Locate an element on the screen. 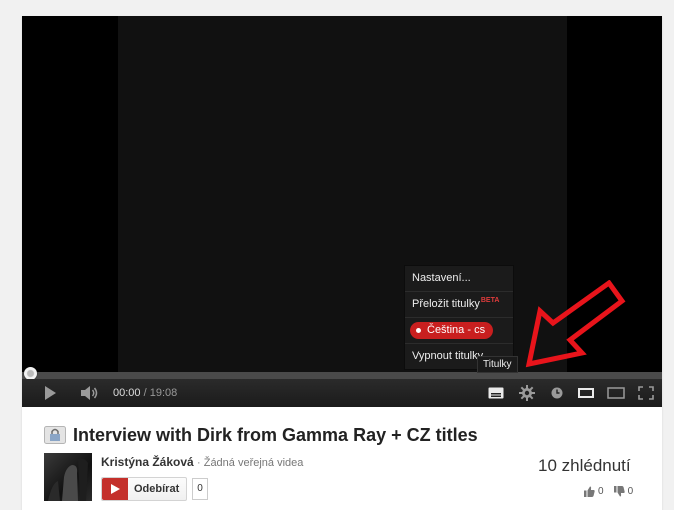 This screenshot has height=510, width=674. annotation-arrow-icon is located at coordinates (575, 324).